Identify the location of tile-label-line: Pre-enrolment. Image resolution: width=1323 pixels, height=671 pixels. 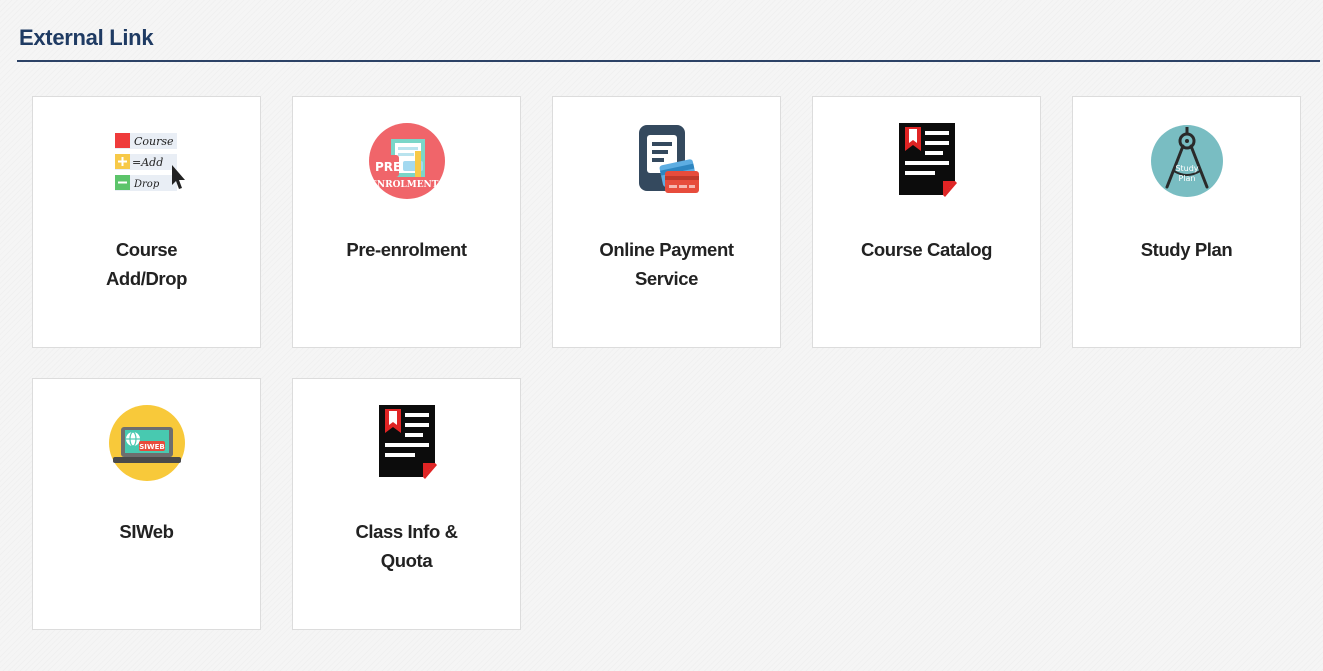
(406, 249).